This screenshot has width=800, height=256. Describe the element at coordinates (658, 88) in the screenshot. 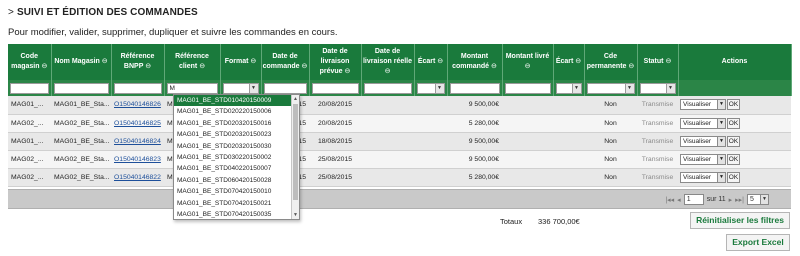

I see `filter-statut: ▼` at that location.